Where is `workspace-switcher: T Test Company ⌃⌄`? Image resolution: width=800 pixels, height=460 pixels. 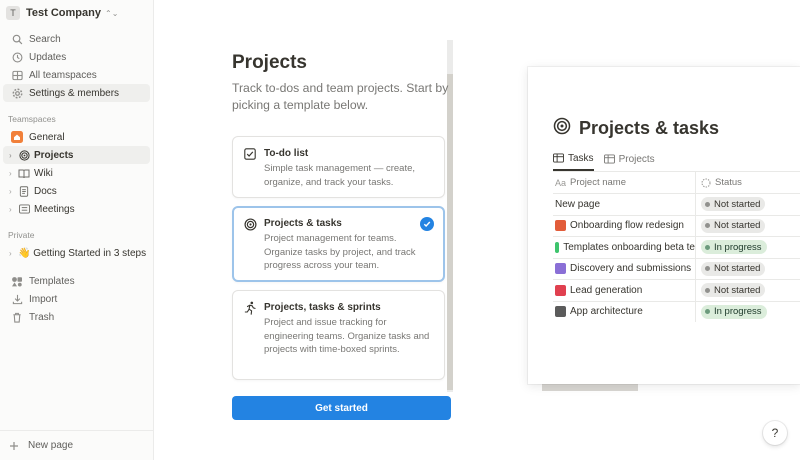 workspace-switcher: T Test Company ⌃⌄ is located at coordinates (79, 12).